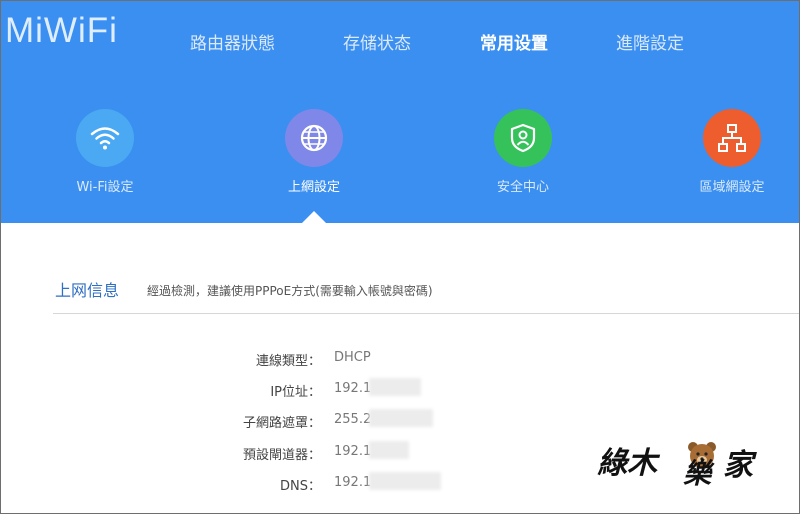  What do you see at coordinates (699, 473) in the screenshot?
I see `svg-text: 樂` at bounding box center [699, 473].